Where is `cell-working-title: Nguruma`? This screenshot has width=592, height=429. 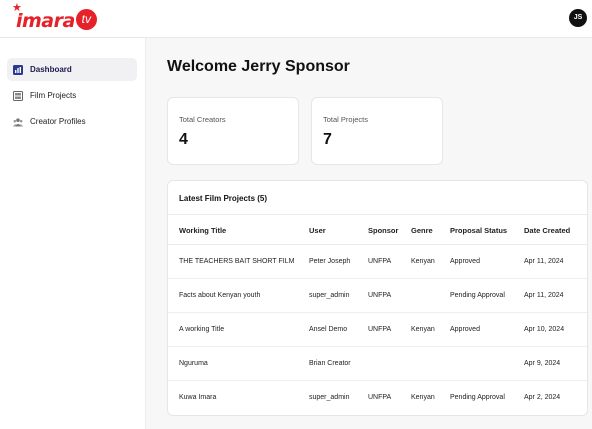 cell-working-title: Nguruma is located at coordinates (193, 363).